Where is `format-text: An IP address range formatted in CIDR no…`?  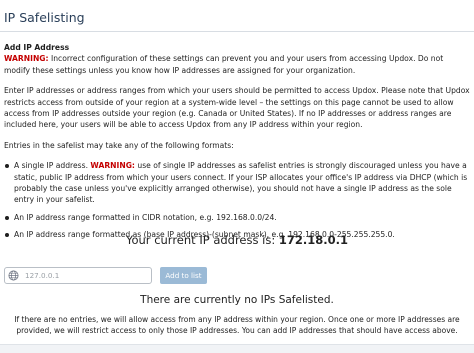 format-text: An IP address range formatted in CIDR no… is located at coordinates (145, 217).